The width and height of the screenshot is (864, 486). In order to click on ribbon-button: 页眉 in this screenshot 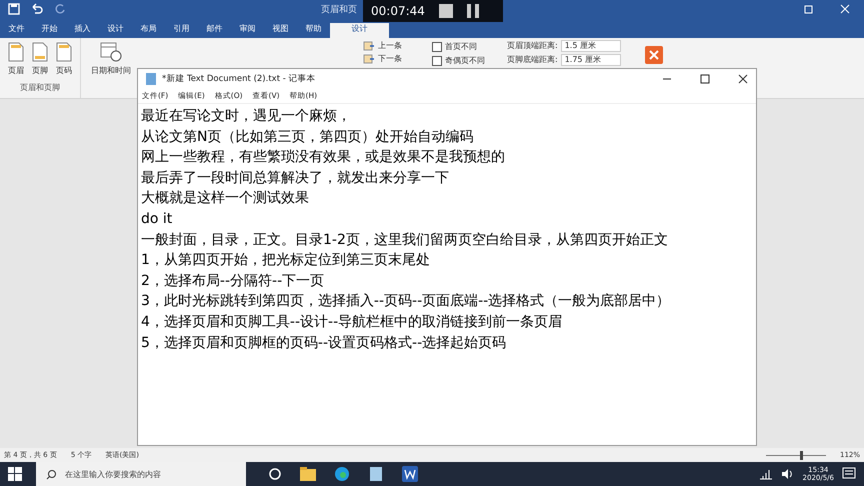, I will do `click(16, 59)`.